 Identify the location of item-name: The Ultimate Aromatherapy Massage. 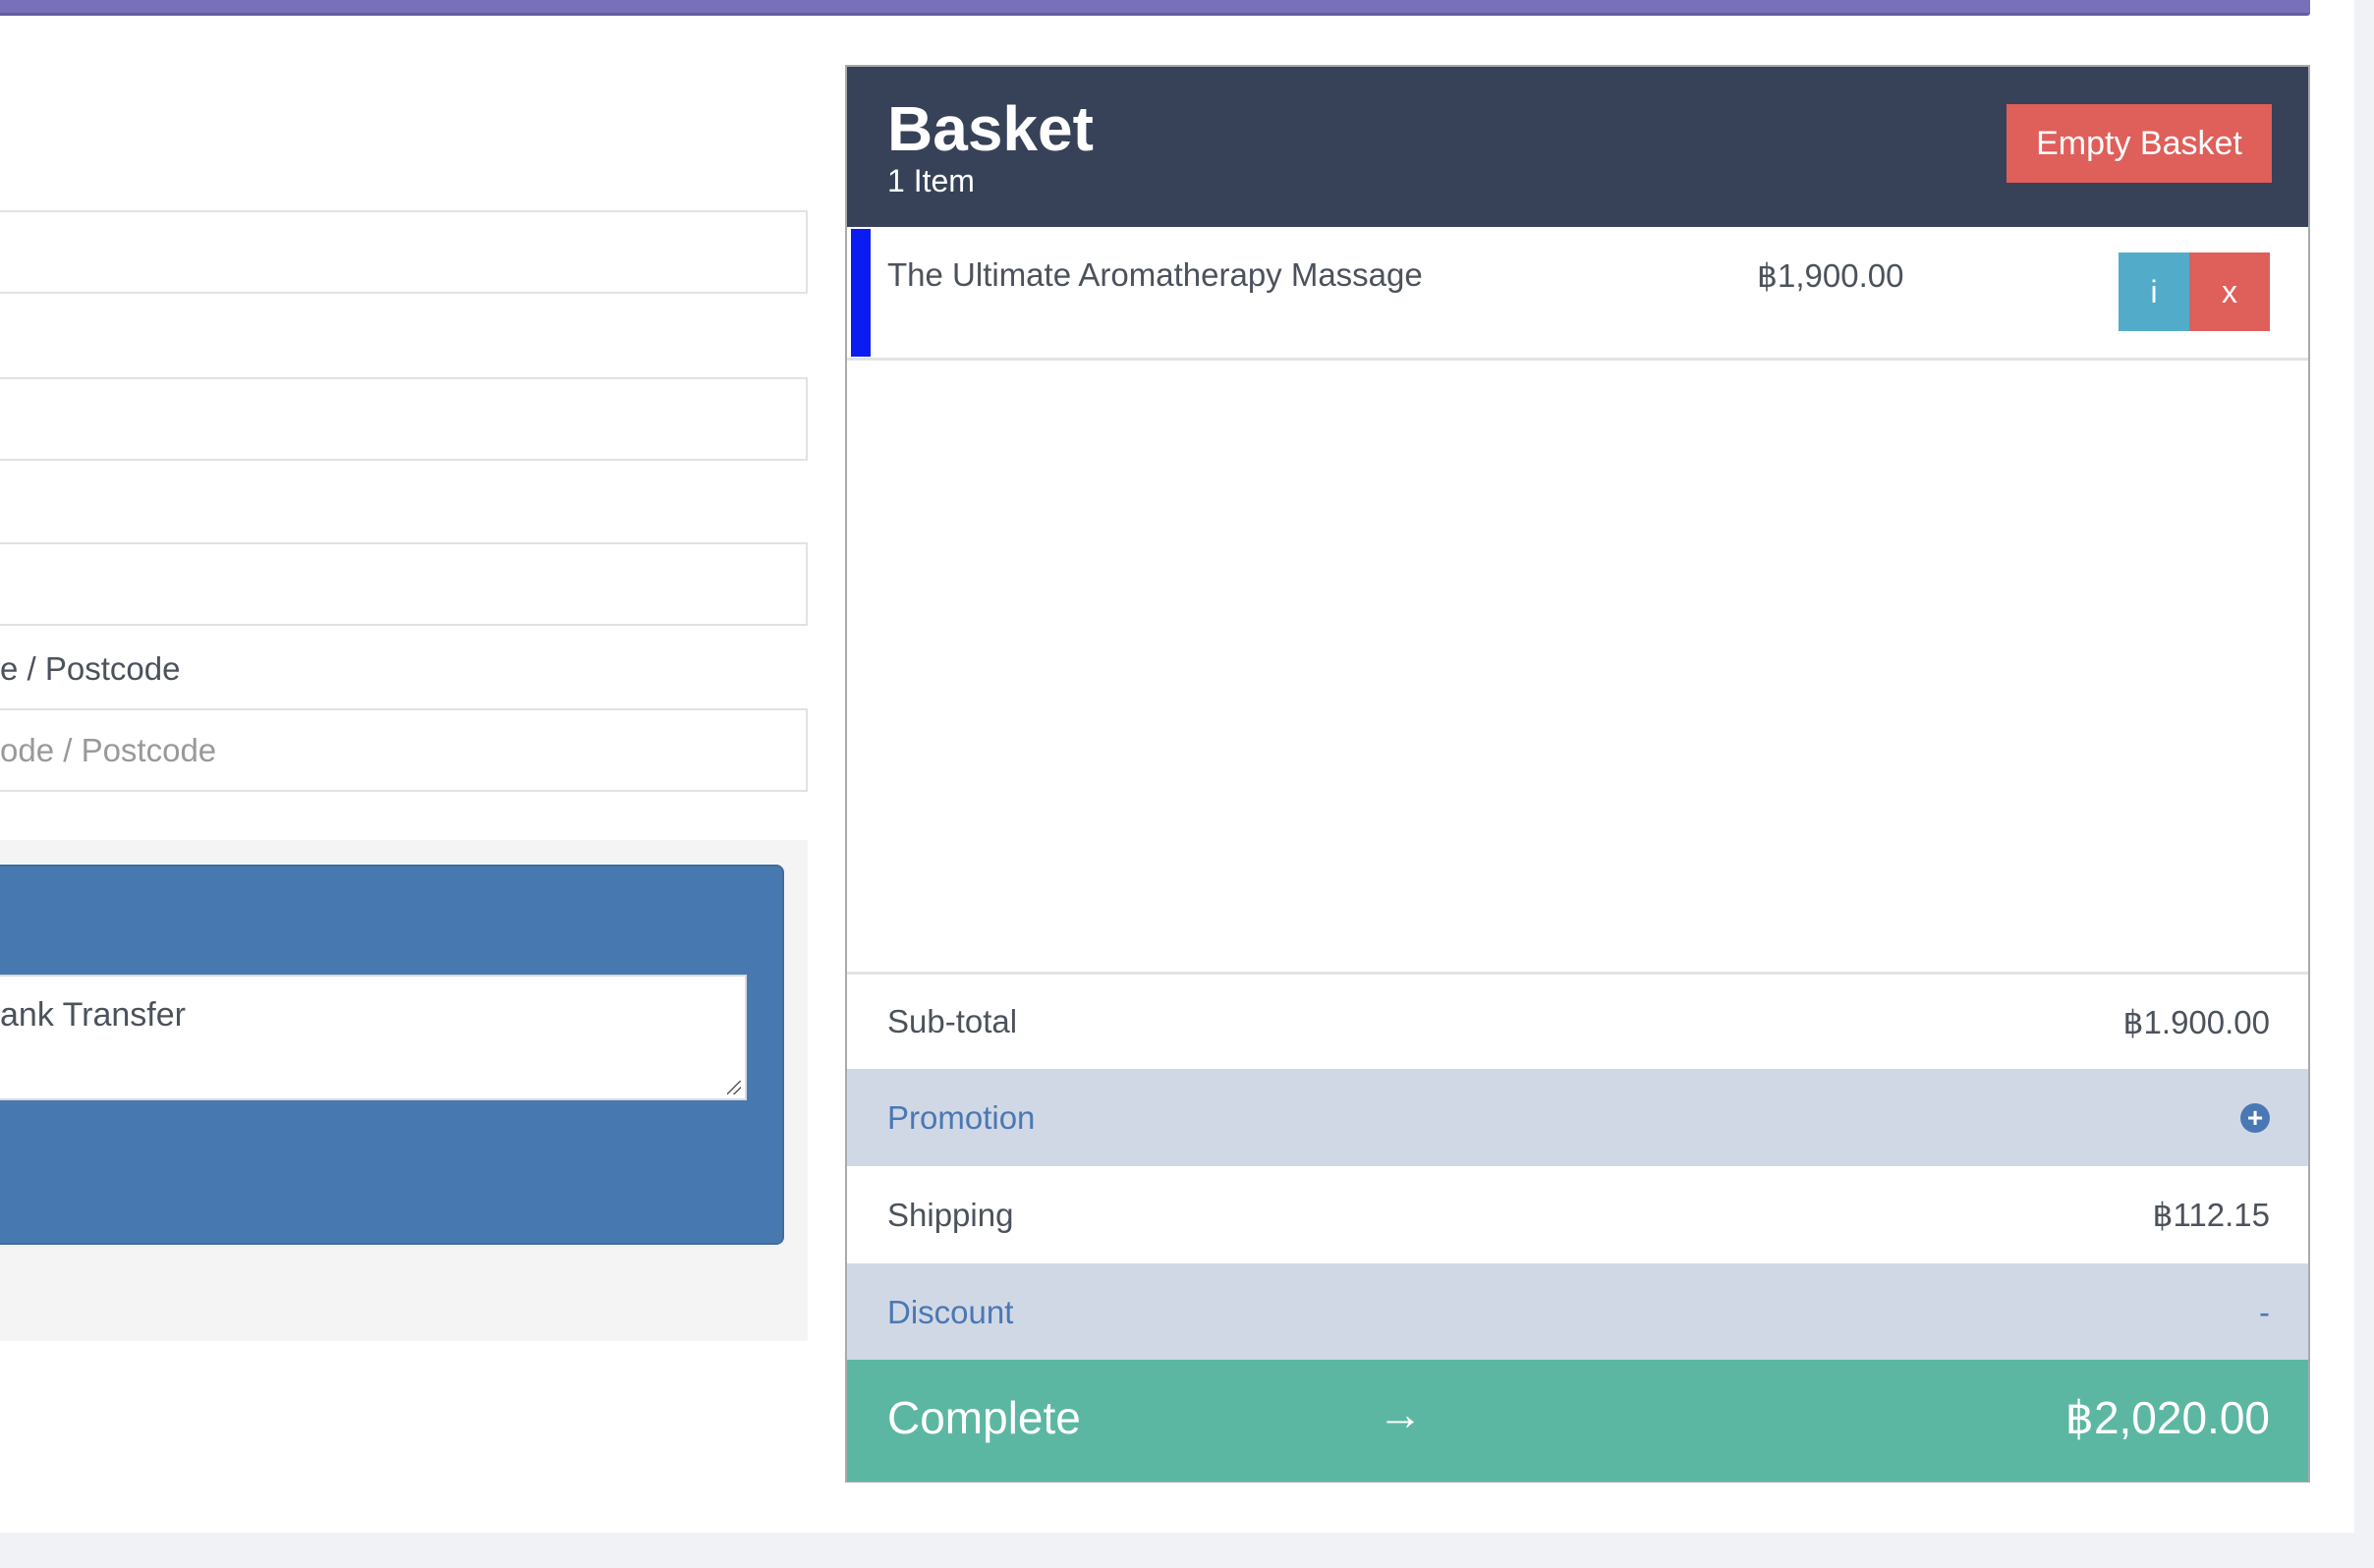
(1155, 274).